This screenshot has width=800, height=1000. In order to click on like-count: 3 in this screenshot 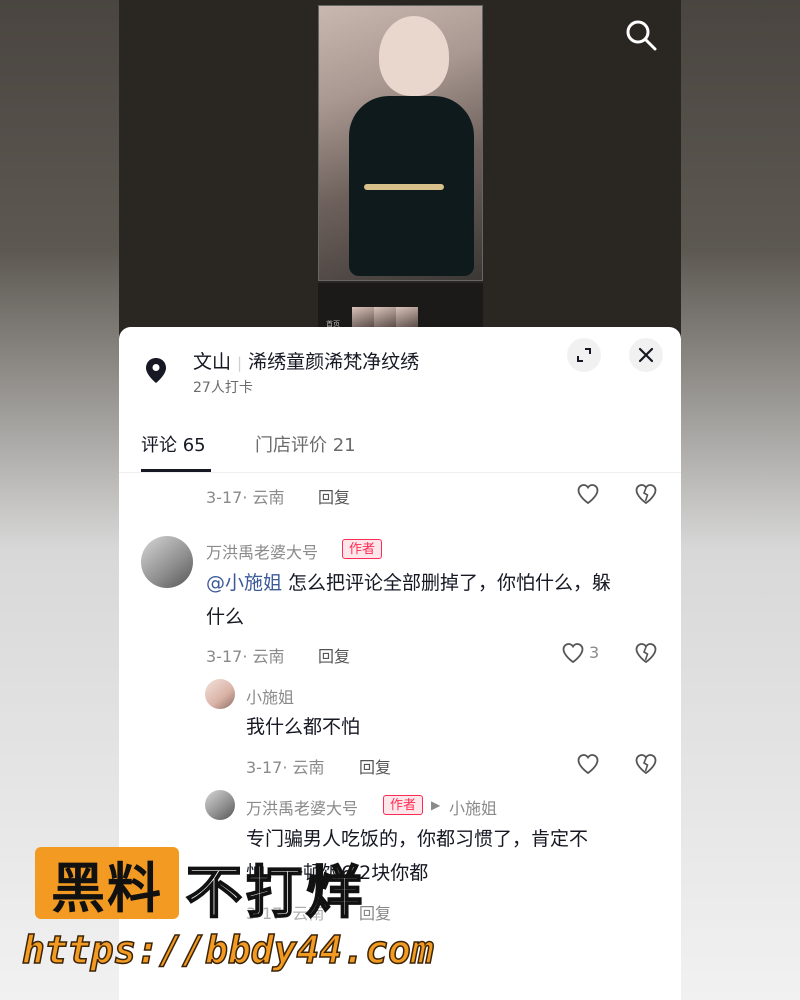, I will do `click(594, 652)`.